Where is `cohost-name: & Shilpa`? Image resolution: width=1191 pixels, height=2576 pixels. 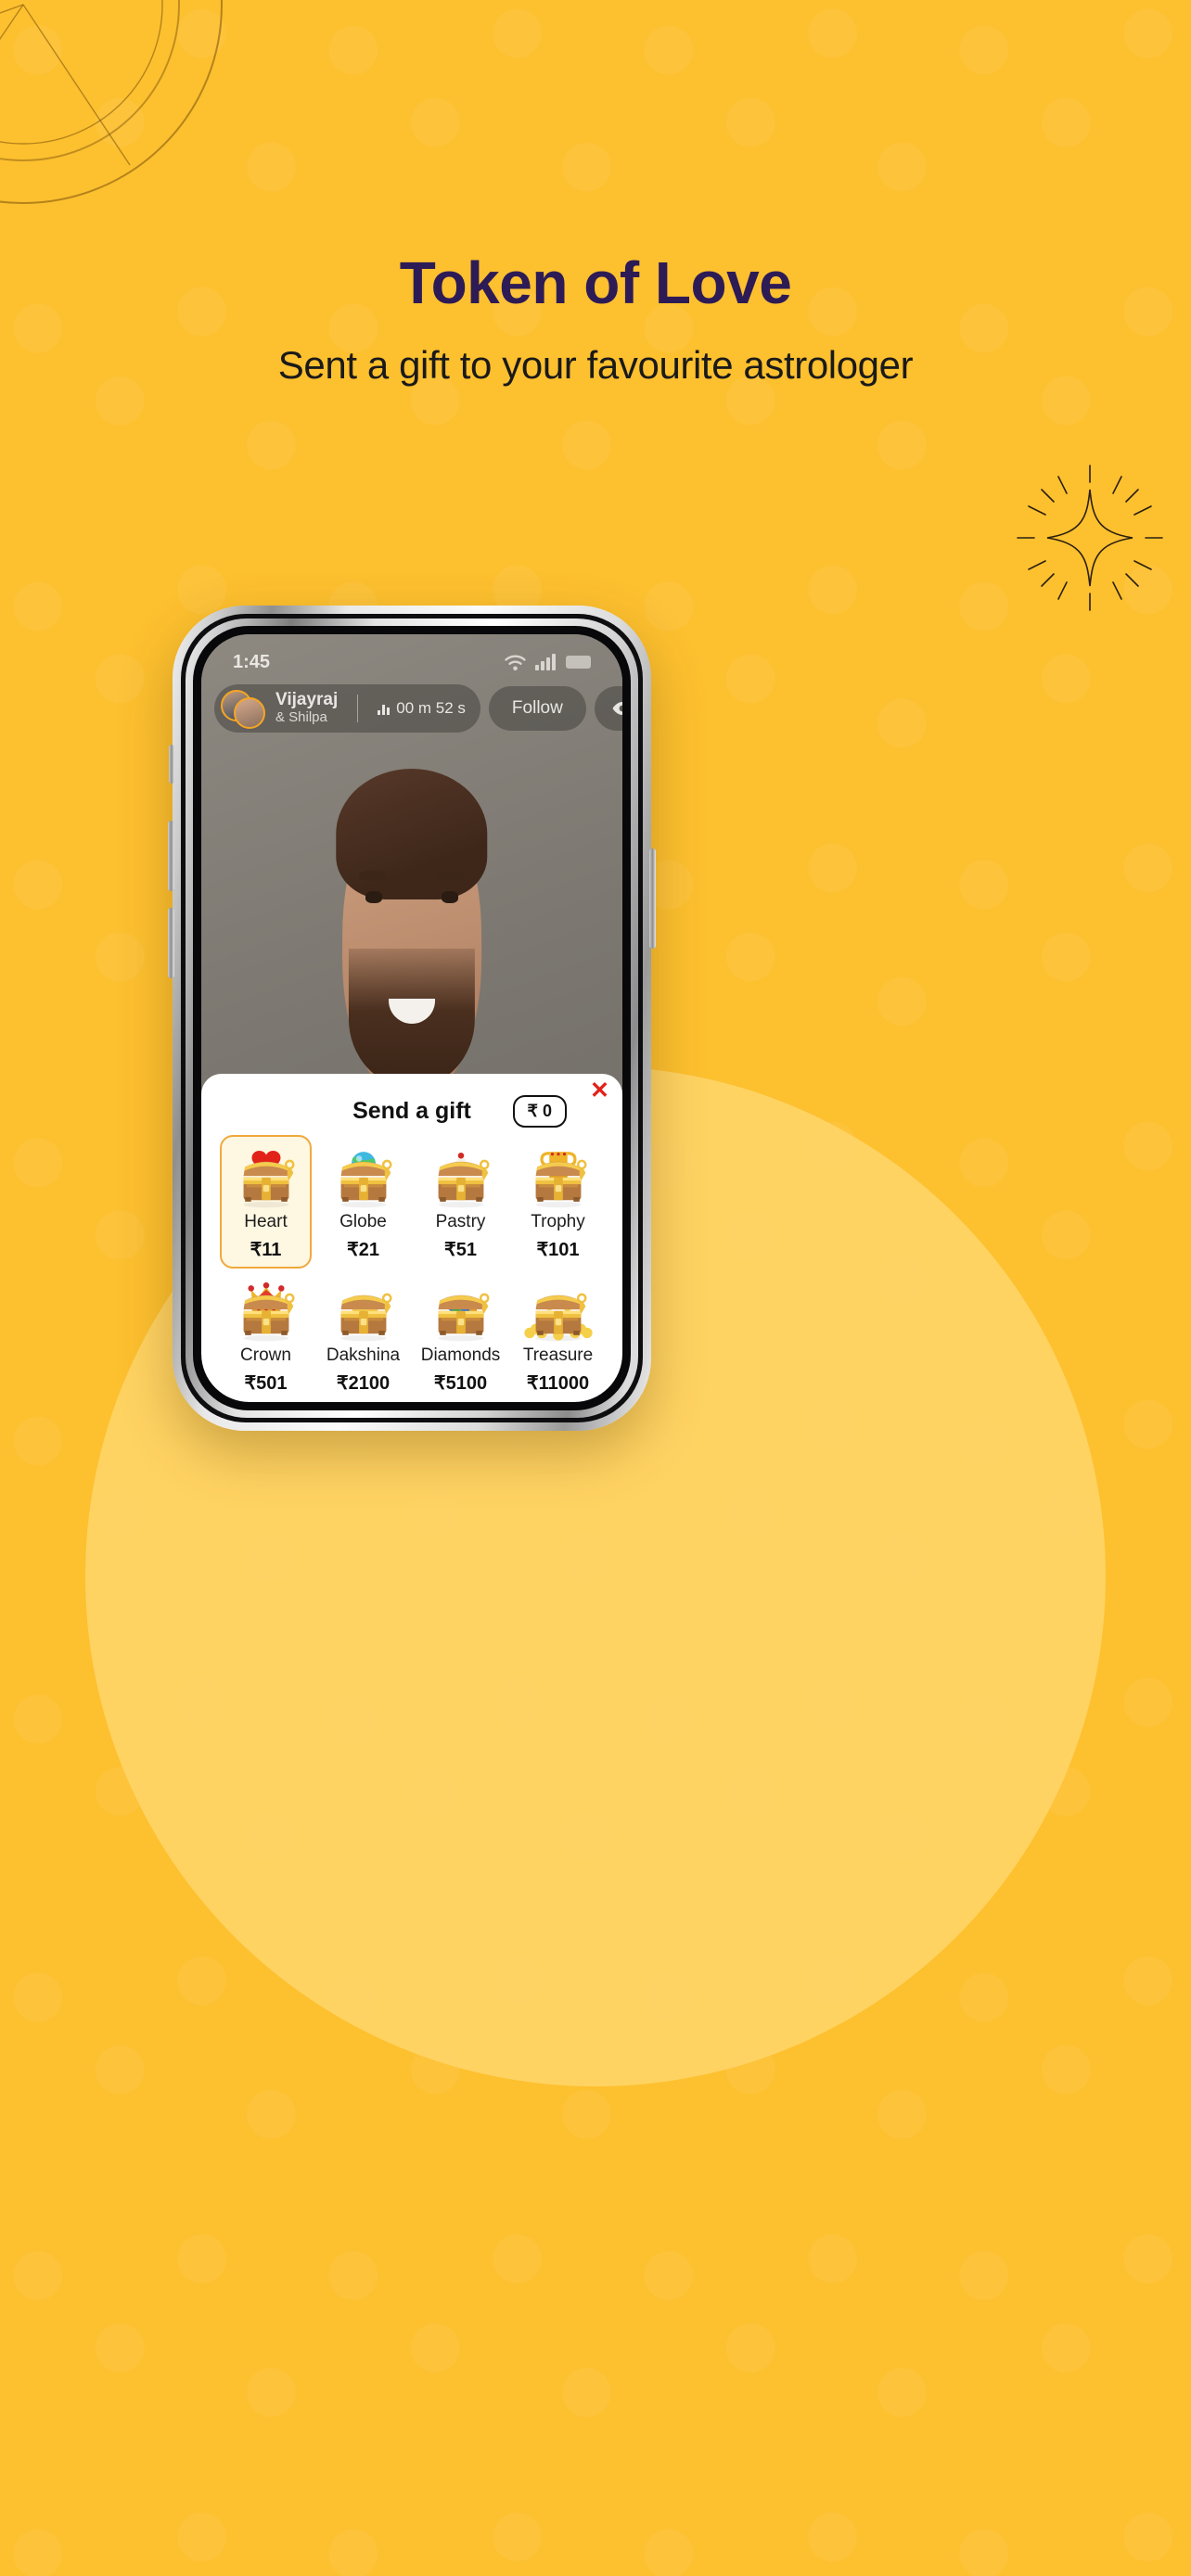
cohost-name: & Shilpa is located at coordinates (301, 717).